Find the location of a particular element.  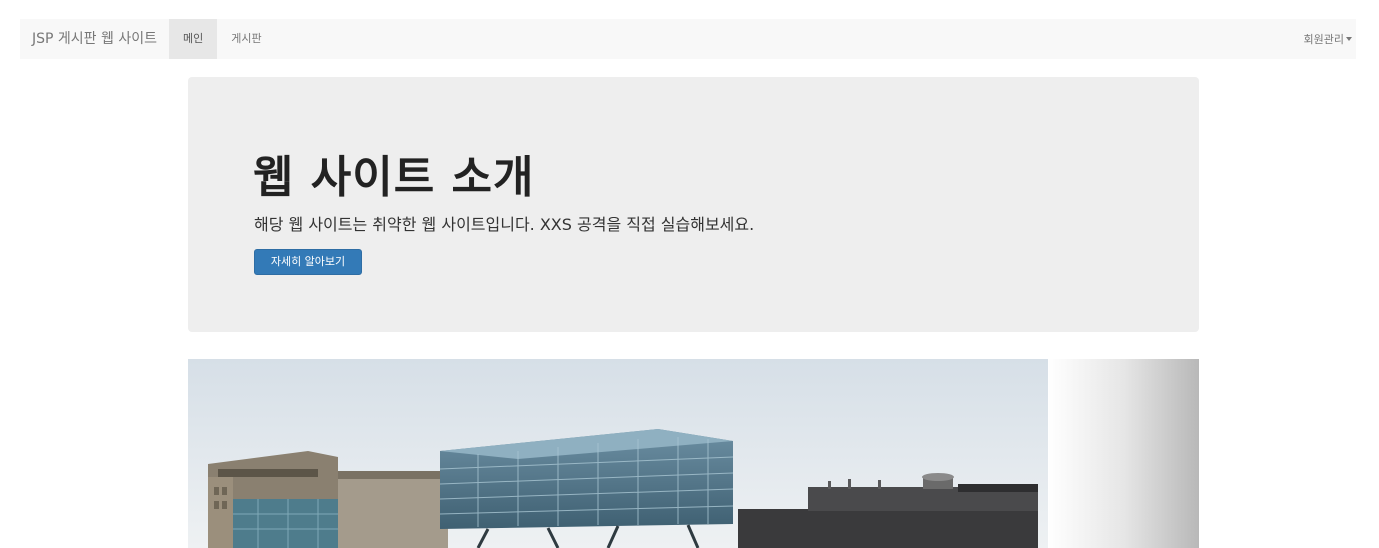

learn-more-button: 자세히 알아보기 is located at coordinates (308, 262).